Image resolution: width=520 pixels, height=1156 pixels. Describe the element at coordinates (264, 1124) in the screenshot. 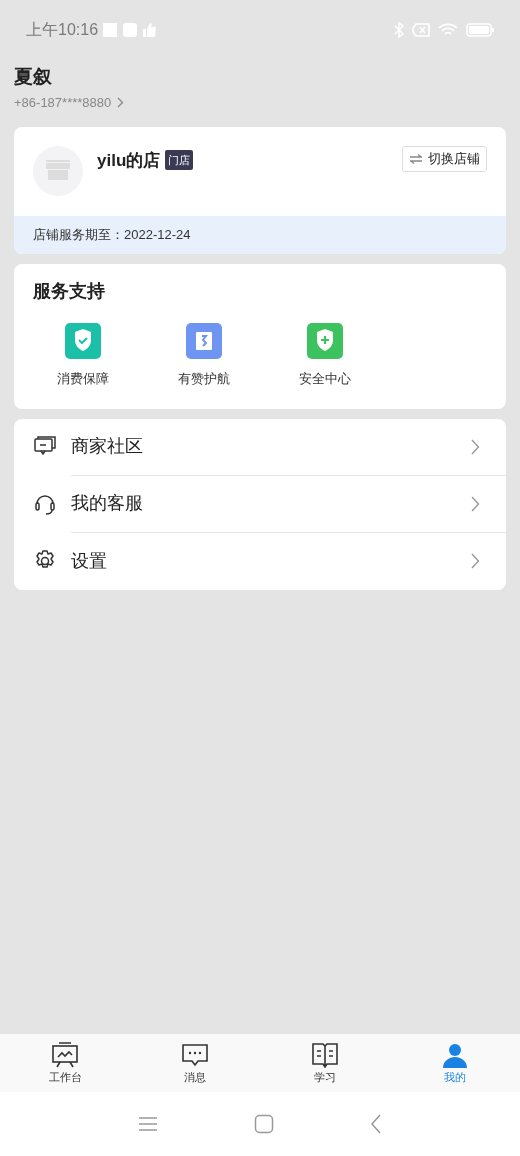

I see `home-icon` at that location.